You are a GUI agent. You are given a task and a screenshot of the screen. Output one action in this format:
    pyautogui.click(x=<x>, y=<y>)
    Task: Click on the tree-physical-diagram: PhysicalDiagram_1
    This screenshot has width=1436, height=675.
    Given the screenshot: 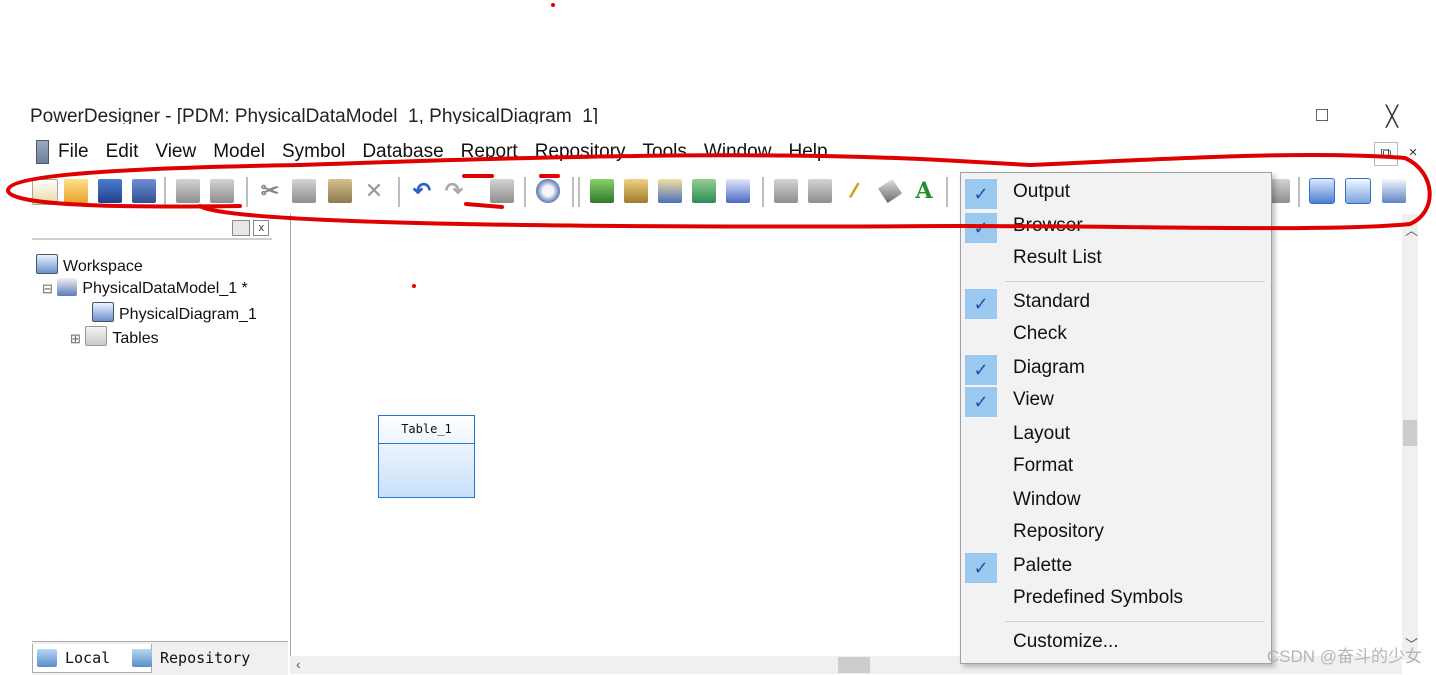 What is the action you would take?
    pyautogui.click(x=174, y=313)
    